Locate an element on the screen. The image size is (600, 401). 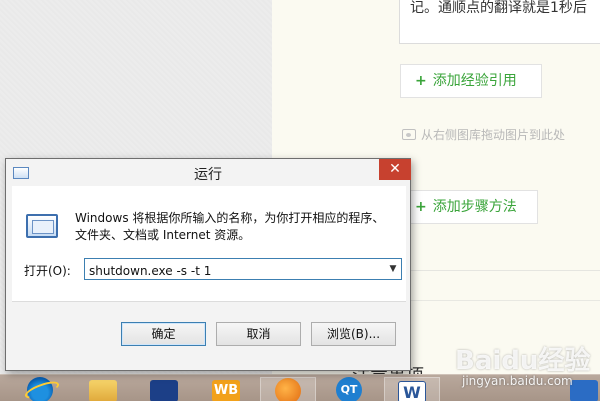
internet-explorer-icon is located at coordinates (40, 389).